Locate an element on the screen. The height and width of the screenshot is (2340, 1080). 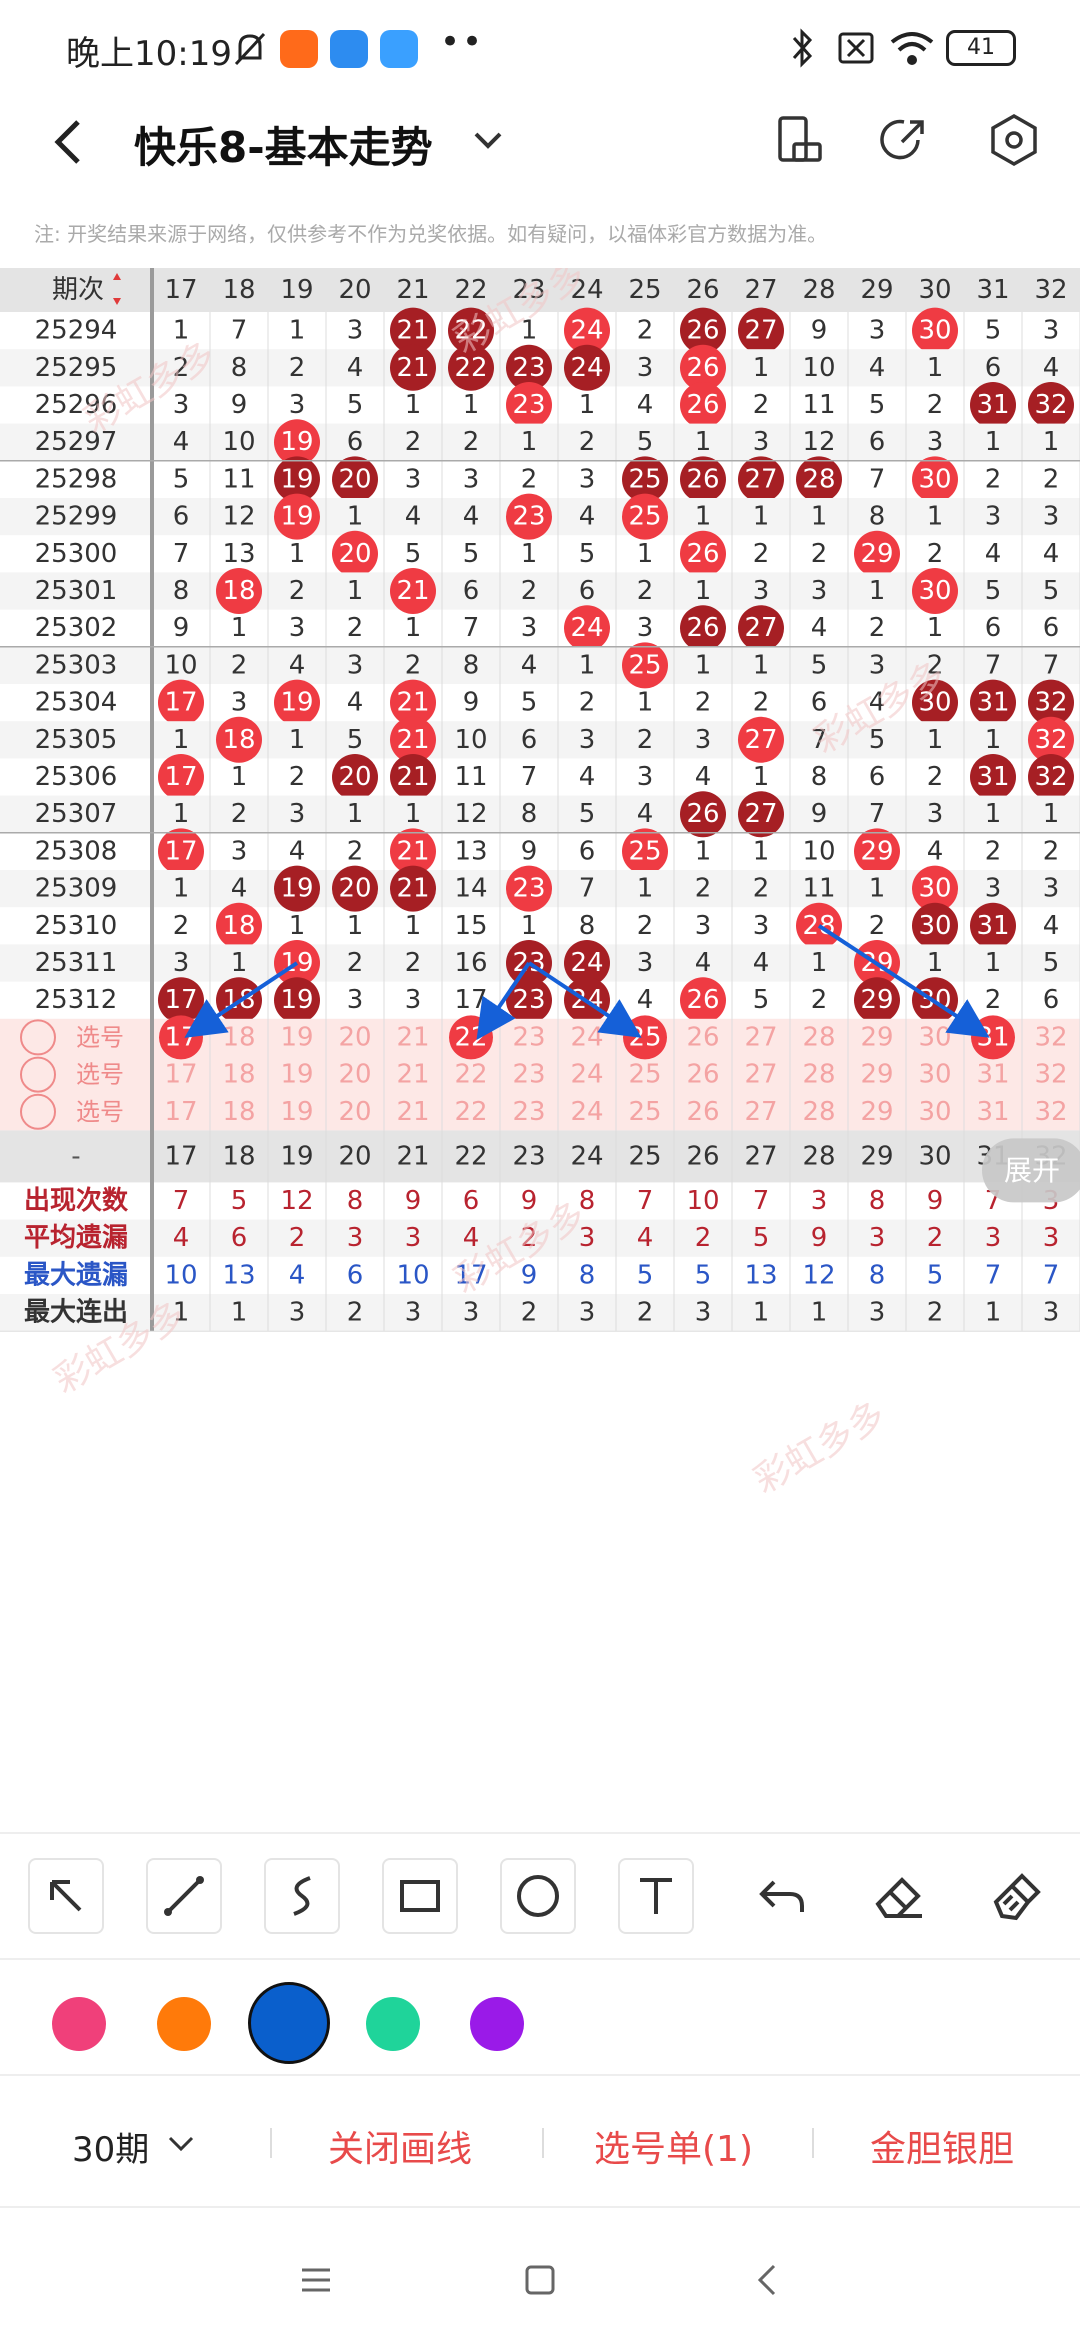
color-swatch-purple is located at coordinates (497, 2024).